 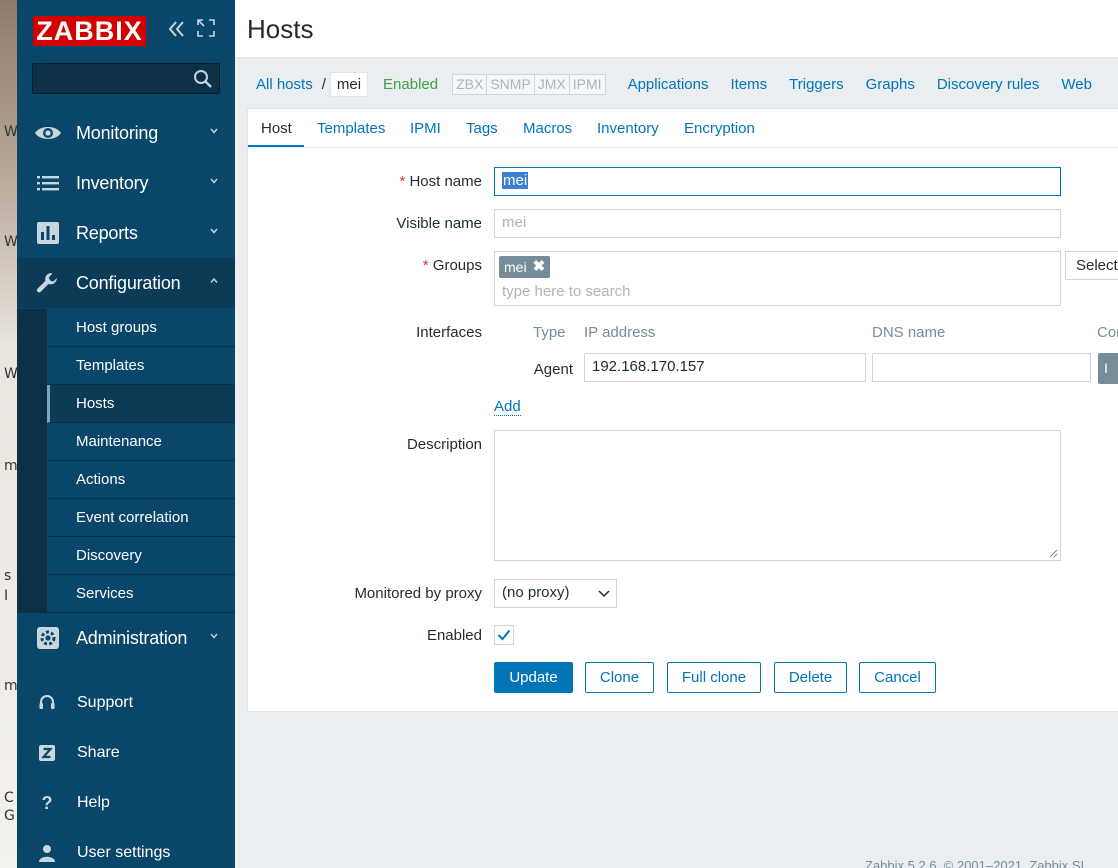 I want to click on nav-label: Share, so click(x=98, y=752).